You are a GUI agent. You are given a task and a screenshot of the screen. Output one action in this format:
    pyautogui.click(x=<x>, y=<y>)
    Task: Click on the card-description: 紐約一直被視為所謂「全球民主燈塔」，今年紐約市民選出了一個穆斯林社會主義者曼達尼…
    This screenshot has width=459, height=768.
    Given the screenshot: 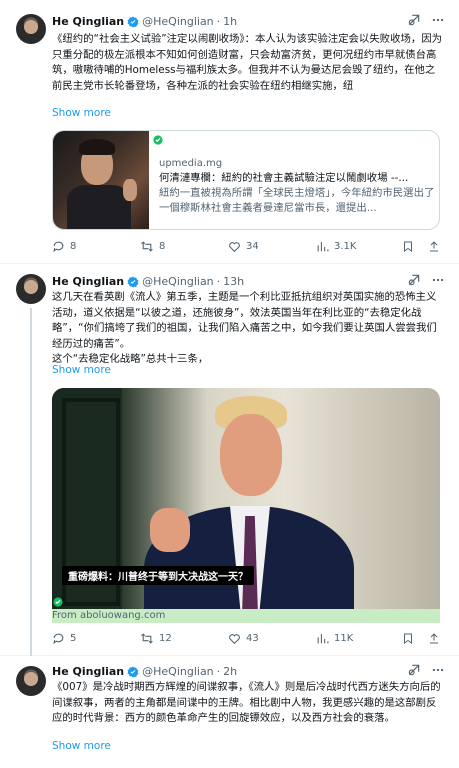 What is the action you would take?
    pyautogui.click(x=297, y=200)
    